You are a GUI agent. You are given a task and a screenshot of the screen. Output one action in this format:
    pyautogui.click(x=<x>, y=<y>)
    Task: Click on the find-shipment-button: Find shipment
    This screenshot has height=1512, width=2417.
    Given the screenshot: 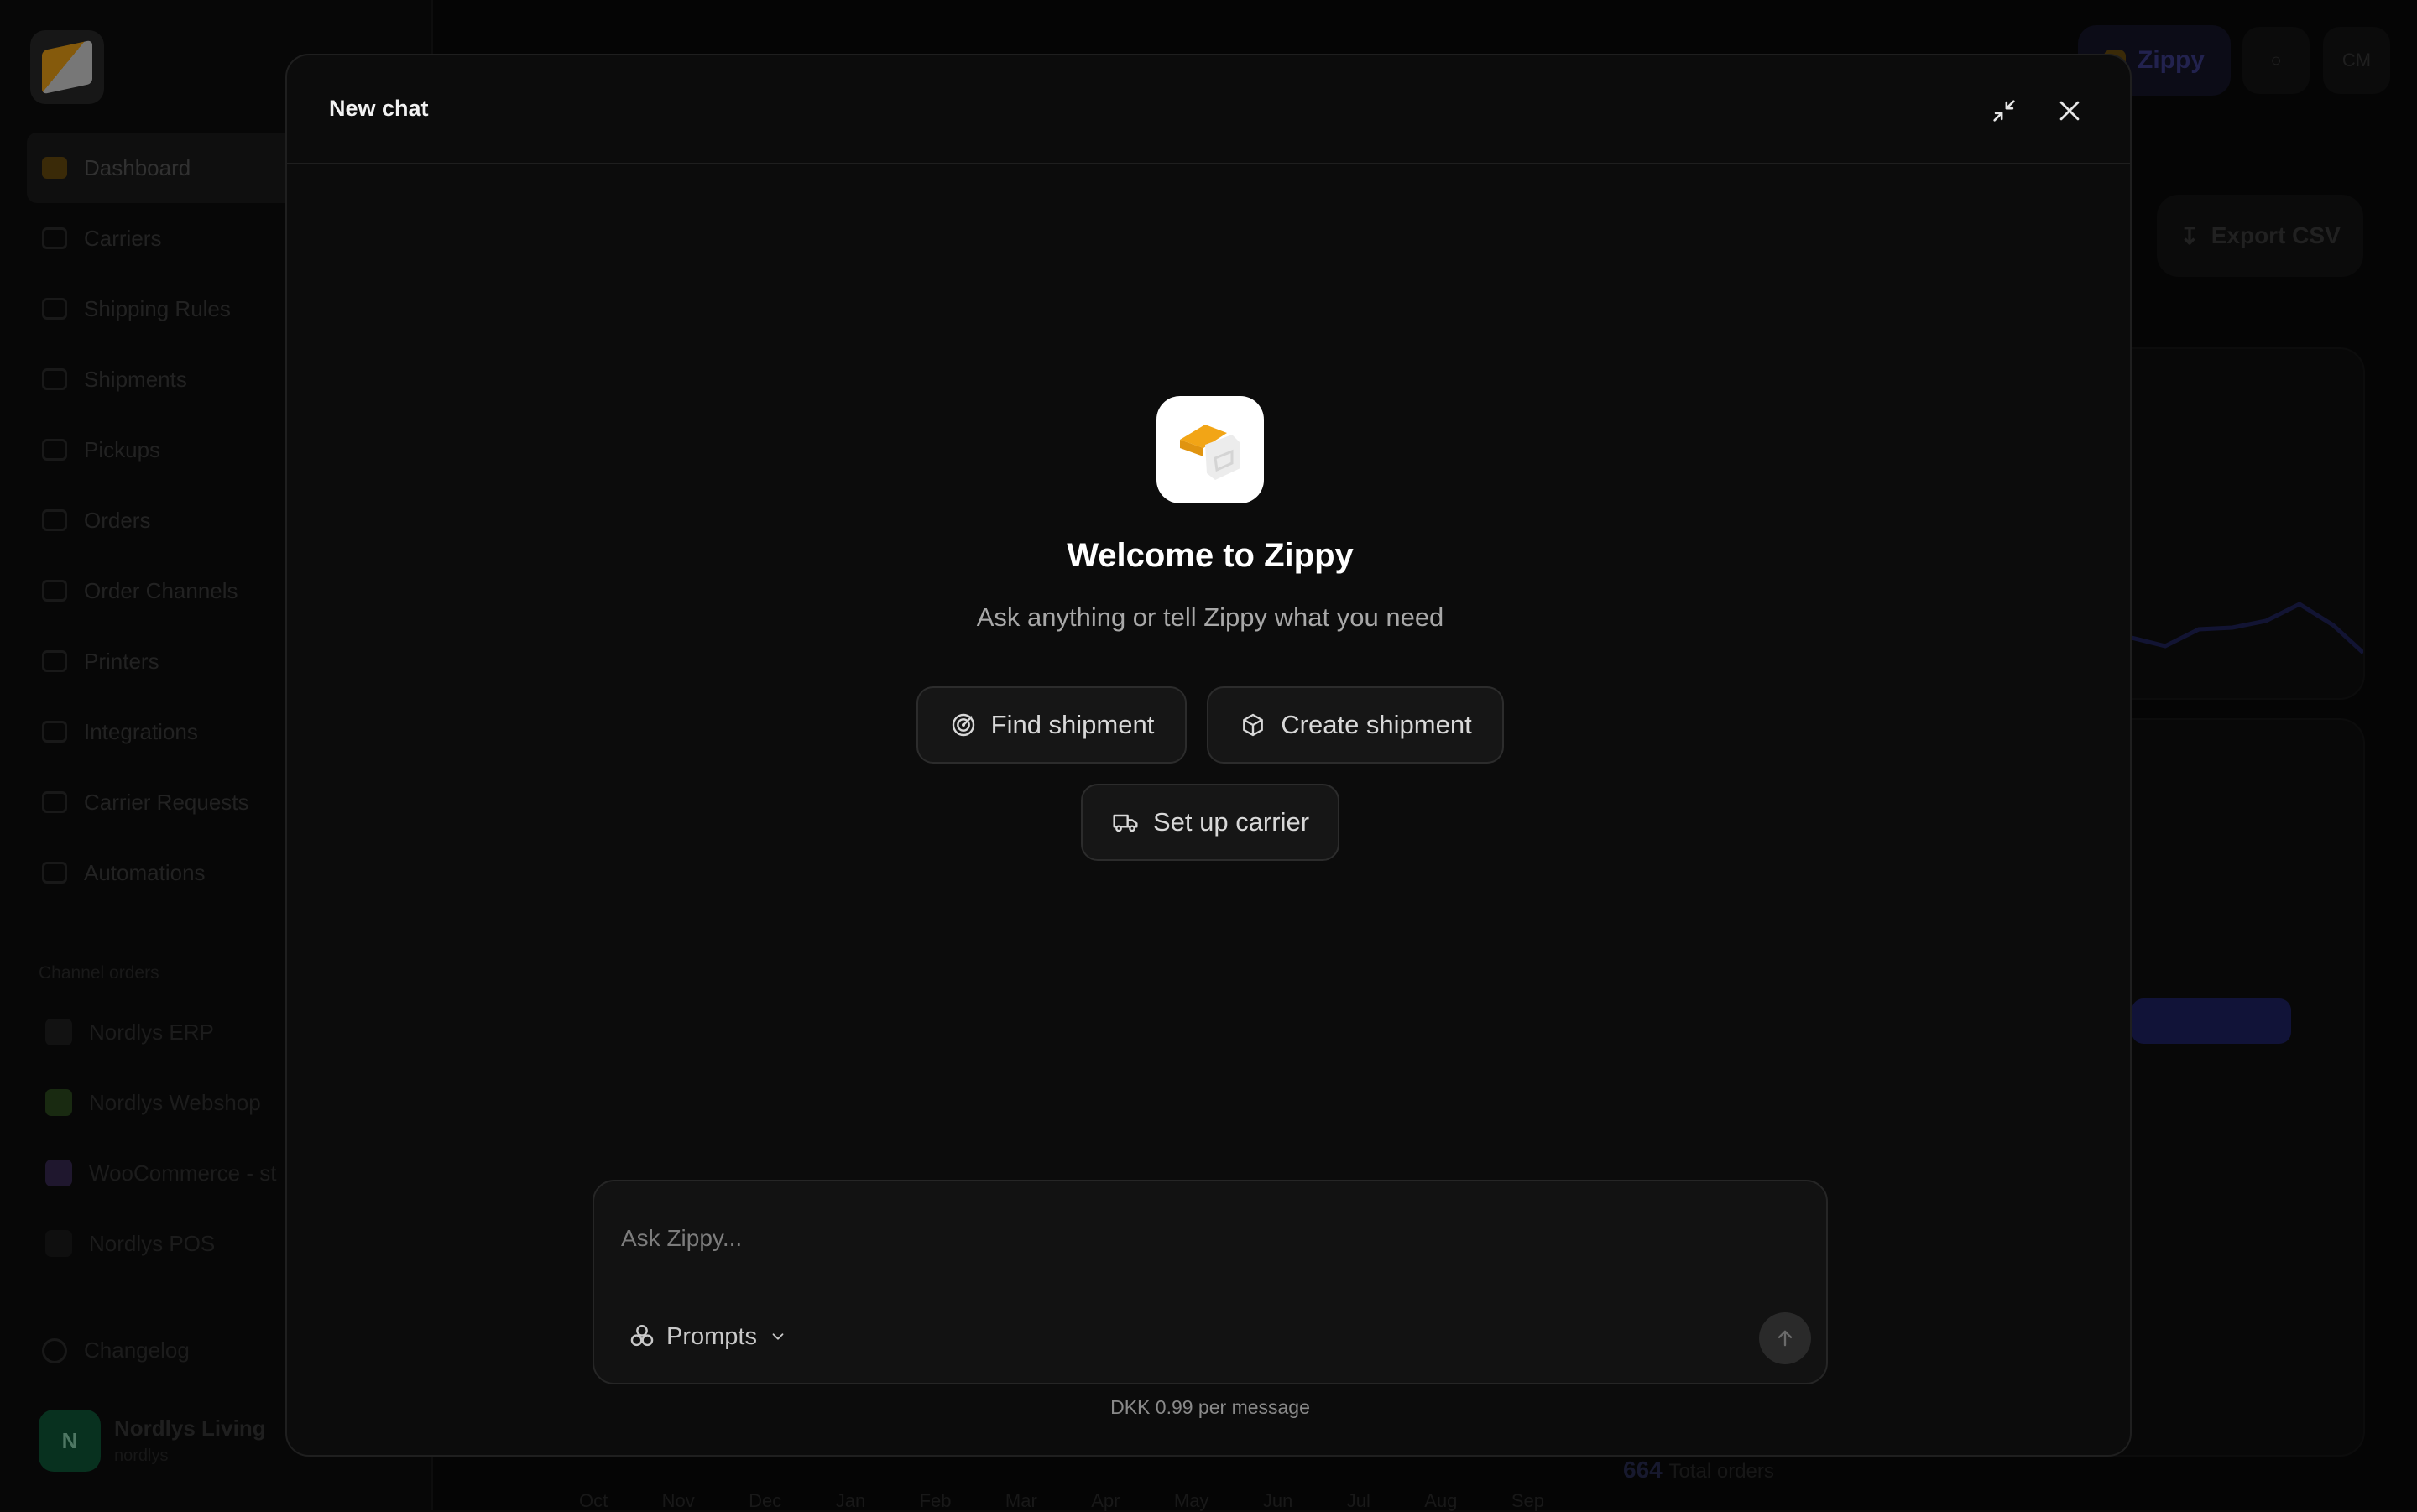 What is the action you would take?
    pyautogui.click(x=1051, y=725)
    